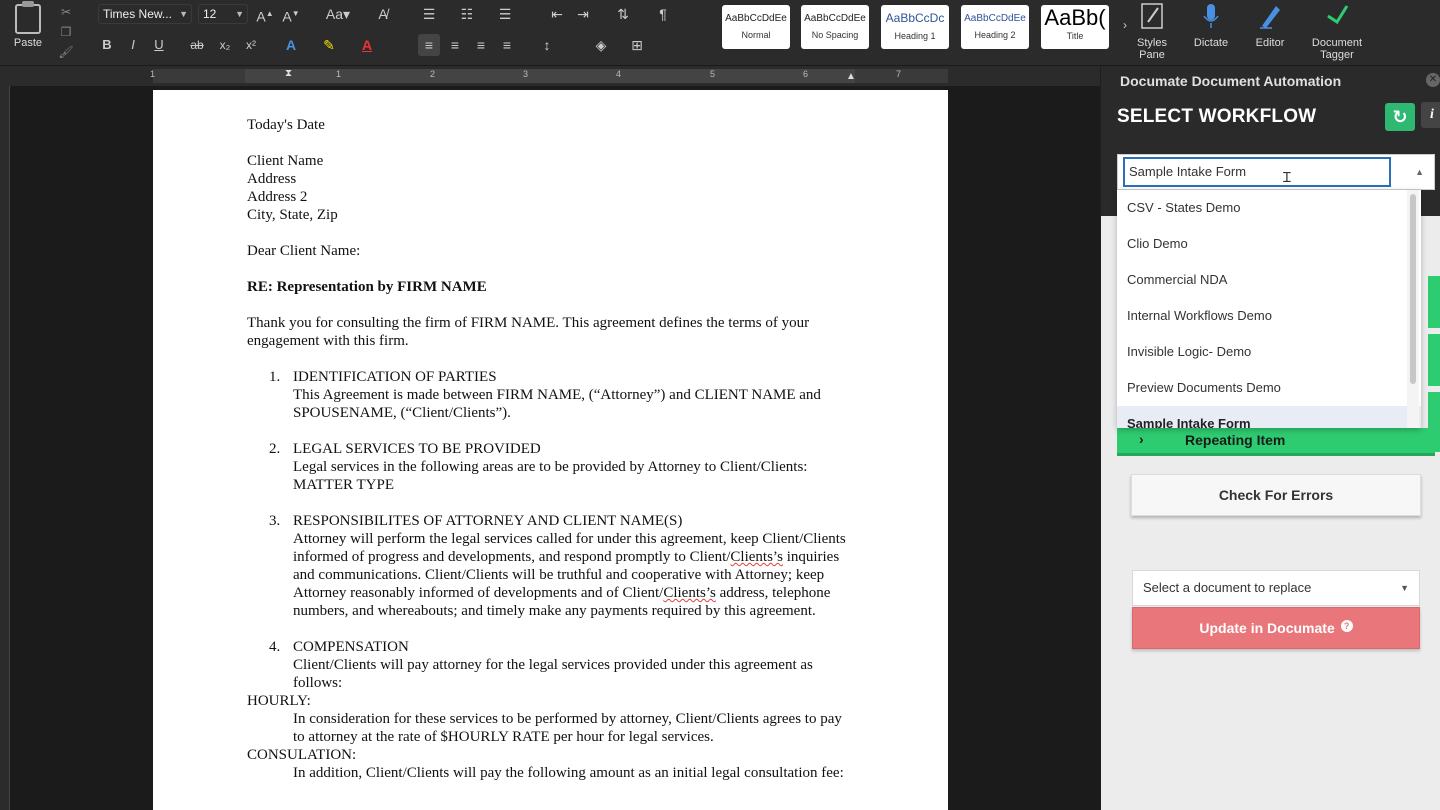 The image size is (1440, 810). What do you see at coordinates (291, 14) in the screenshot?
I see `shrink-font-icon: A▼` at bounding box center [291, 14].